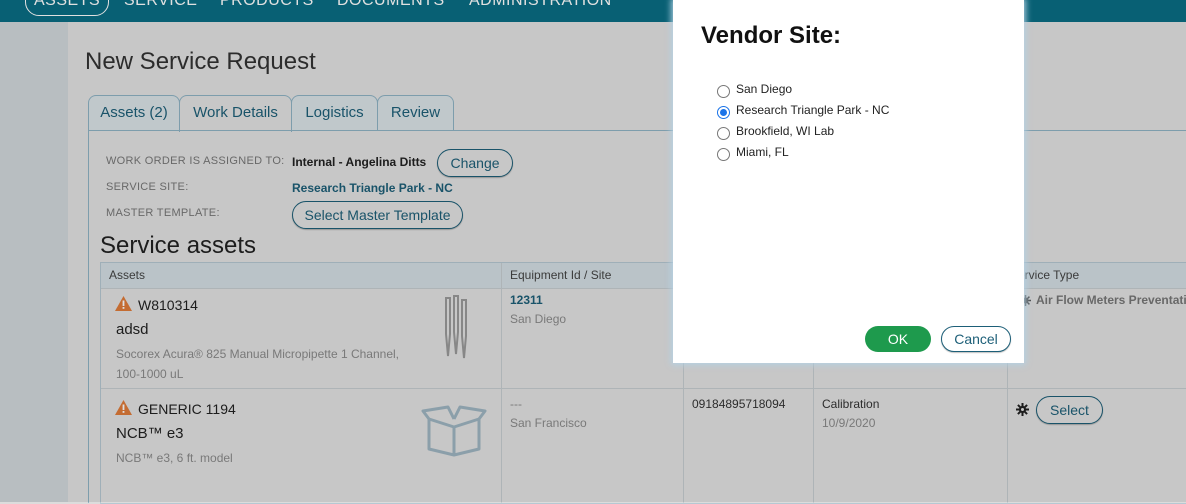 The image size is (1186, 504). I want to click on radio-label: San Diego, so click(764, 89).